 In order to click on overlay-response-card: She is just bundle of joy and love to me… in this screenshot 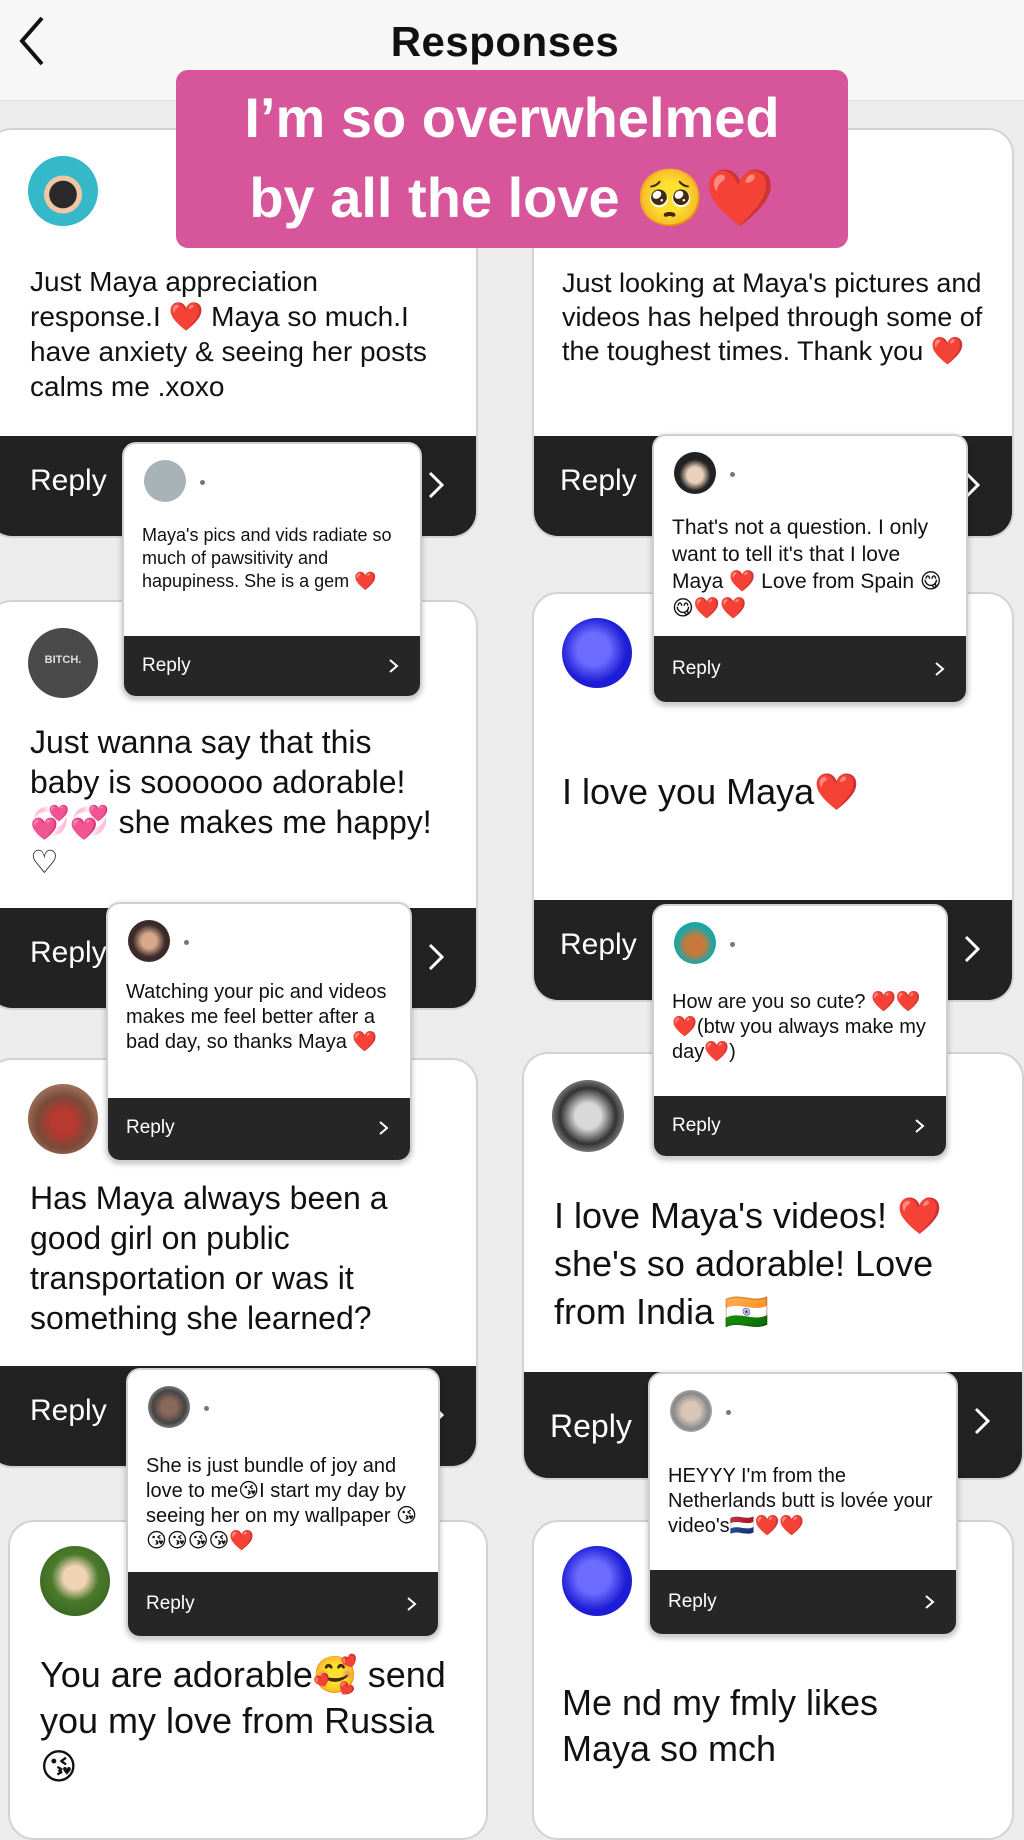, I will do `click(283, 1503)`.